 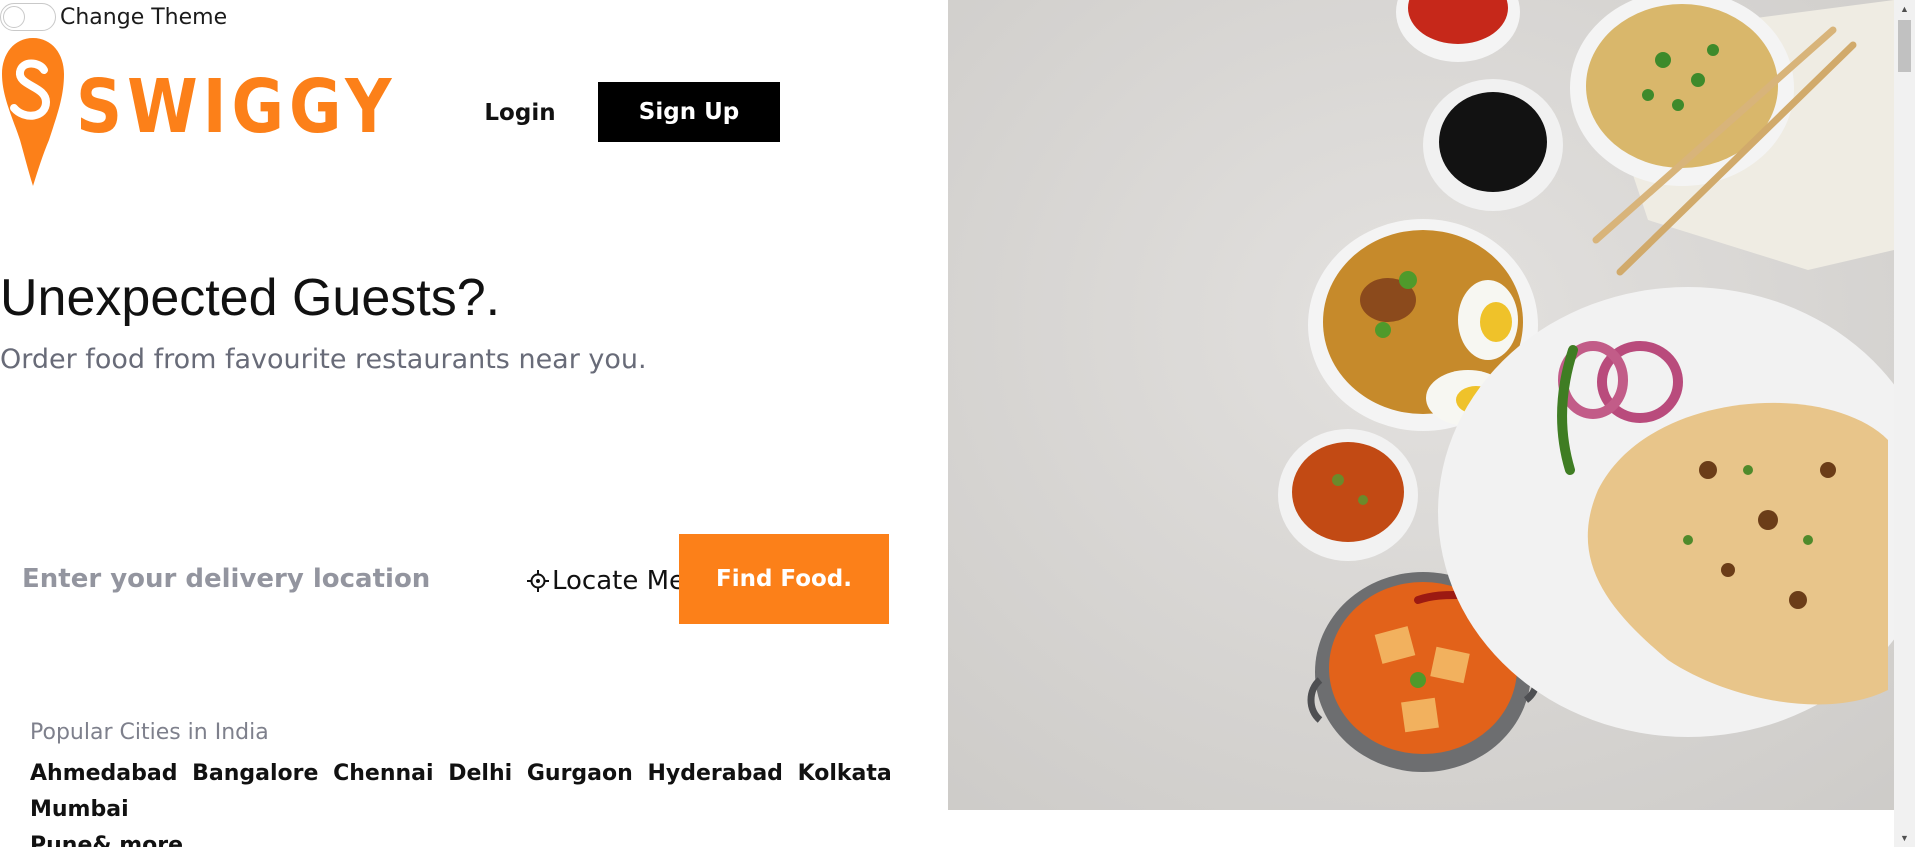 What do you see at coordinates (141, 840) in the screenshot?
I see `more-cities-link: & more.` at bounding box center [141, 840].